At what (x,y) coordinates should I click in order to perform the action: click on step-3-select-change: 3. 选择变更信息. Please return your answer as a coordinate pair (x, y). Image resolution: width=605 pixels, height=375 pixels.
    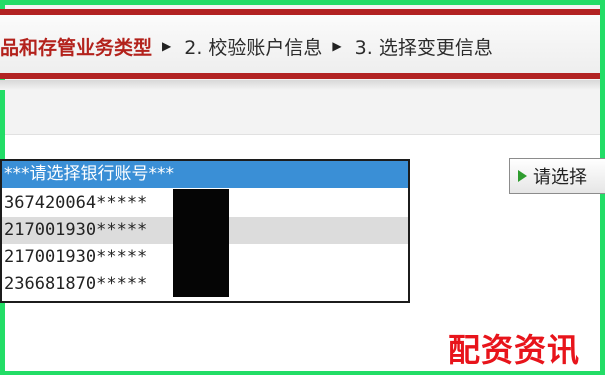
    Looking at the image, I should click on (424, 46).